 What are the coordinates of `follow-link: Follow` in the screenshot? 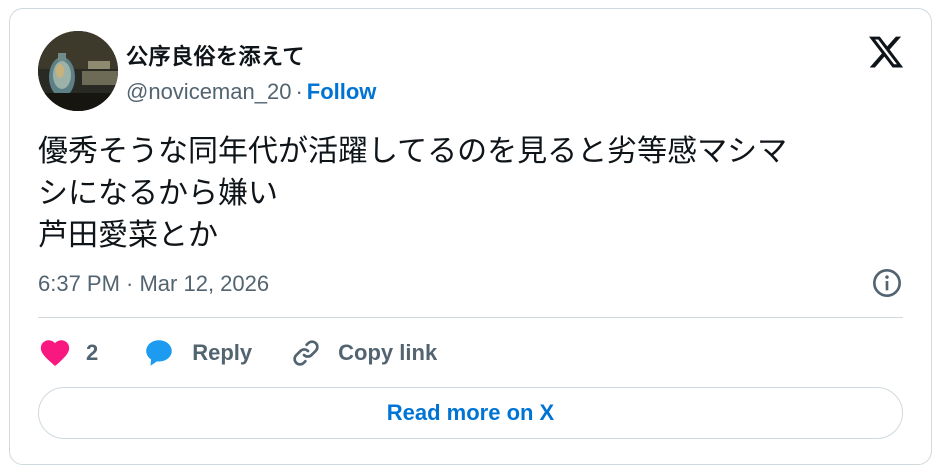 It's located at (342, 91).